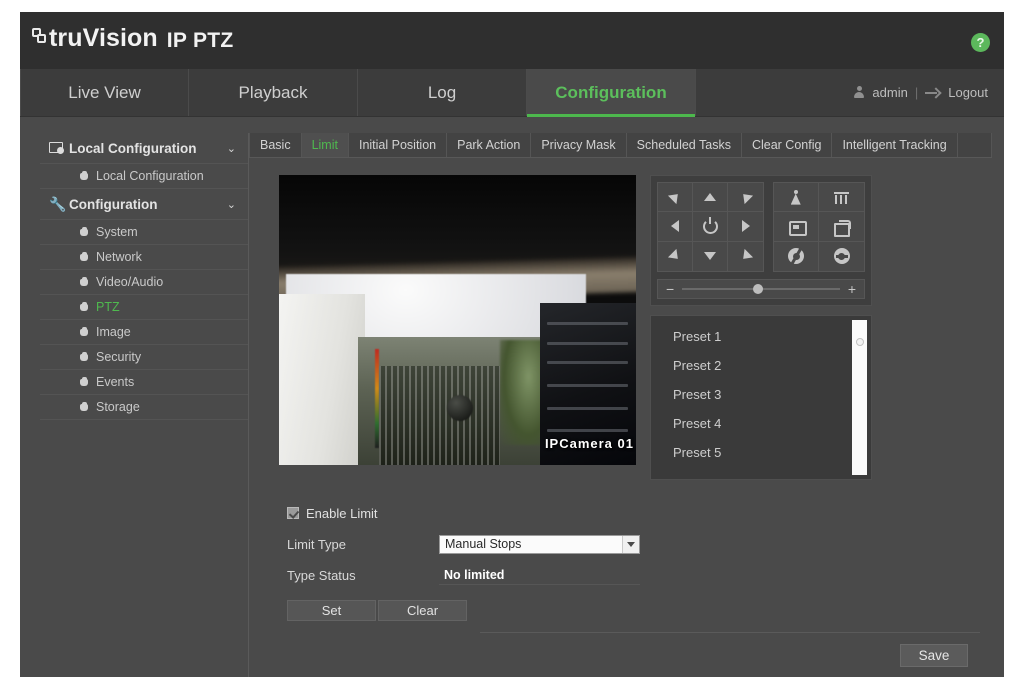  I want to click on ptz-up-button, so click(711, 198).